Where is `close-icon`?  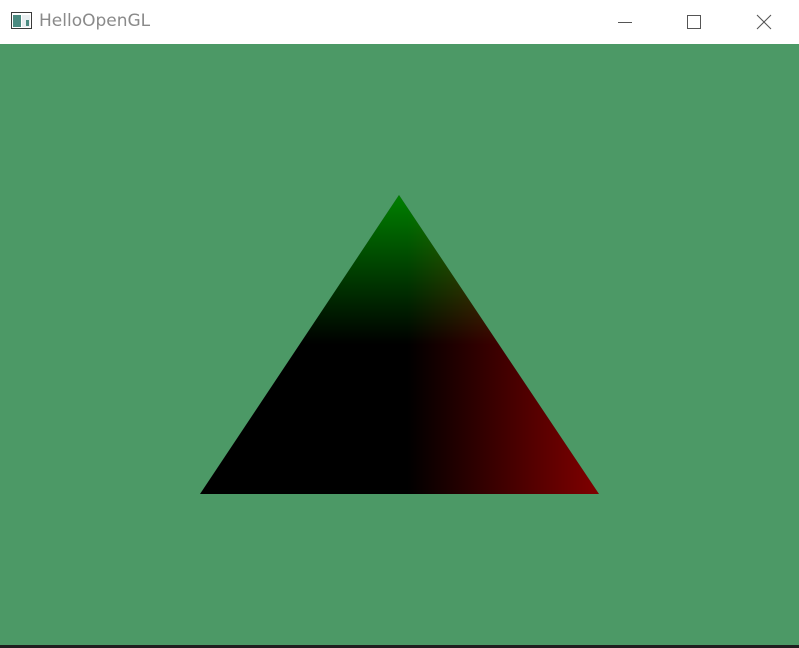 close-icon is located at coordinates (764, 22).